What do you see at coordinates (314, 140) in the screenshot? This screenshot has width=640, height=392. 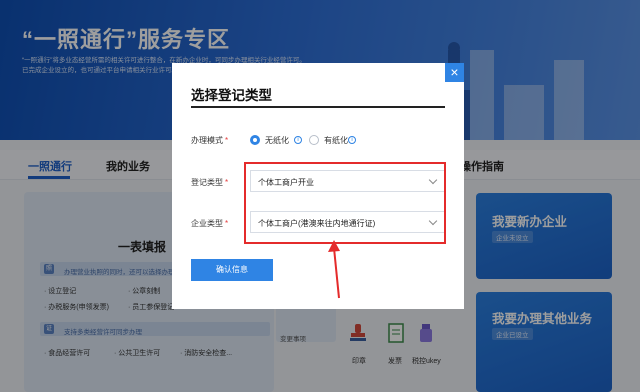 I see `paper-radio` at bounding box center [314, 140].